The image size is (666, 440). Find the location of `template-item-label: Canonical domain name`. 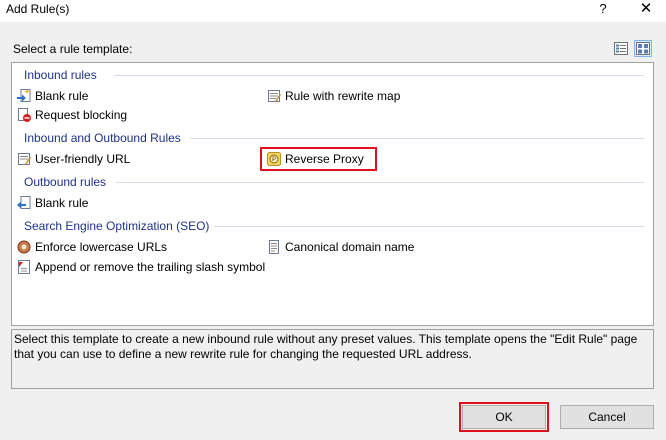

template-item-label: Canonical domain name is located at coordinates (350, 247).